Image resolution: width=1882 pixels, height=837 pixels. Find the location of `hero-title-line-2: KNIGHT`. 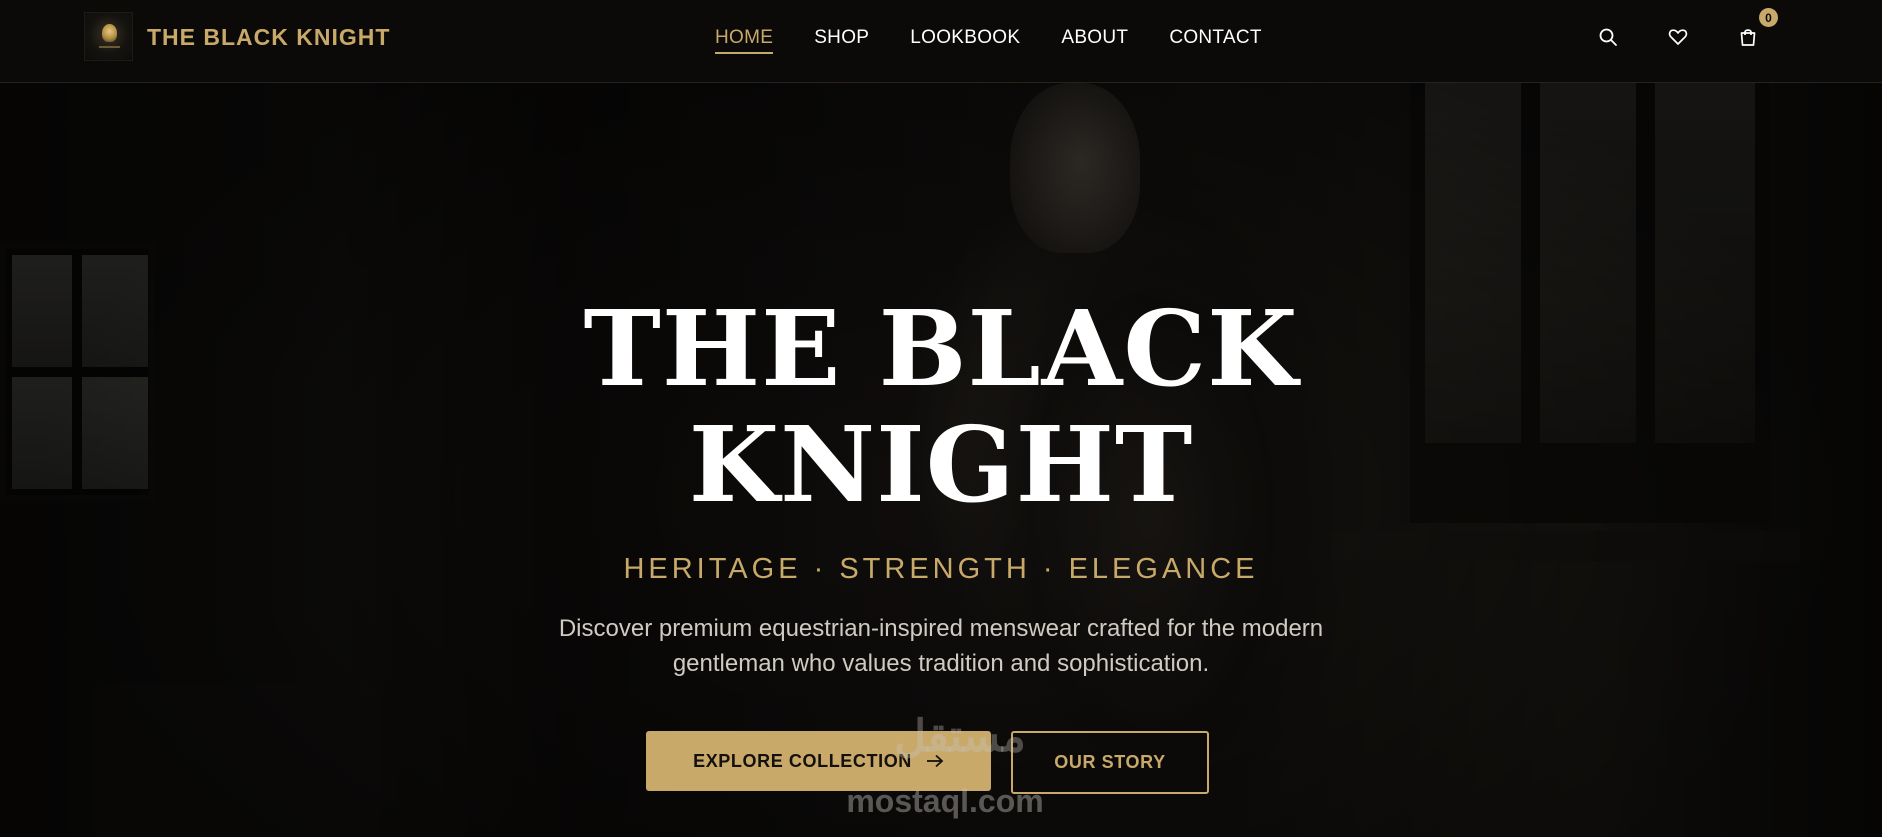

hero-title-line-2: KNIGHT is located at coordinates (941, 464).